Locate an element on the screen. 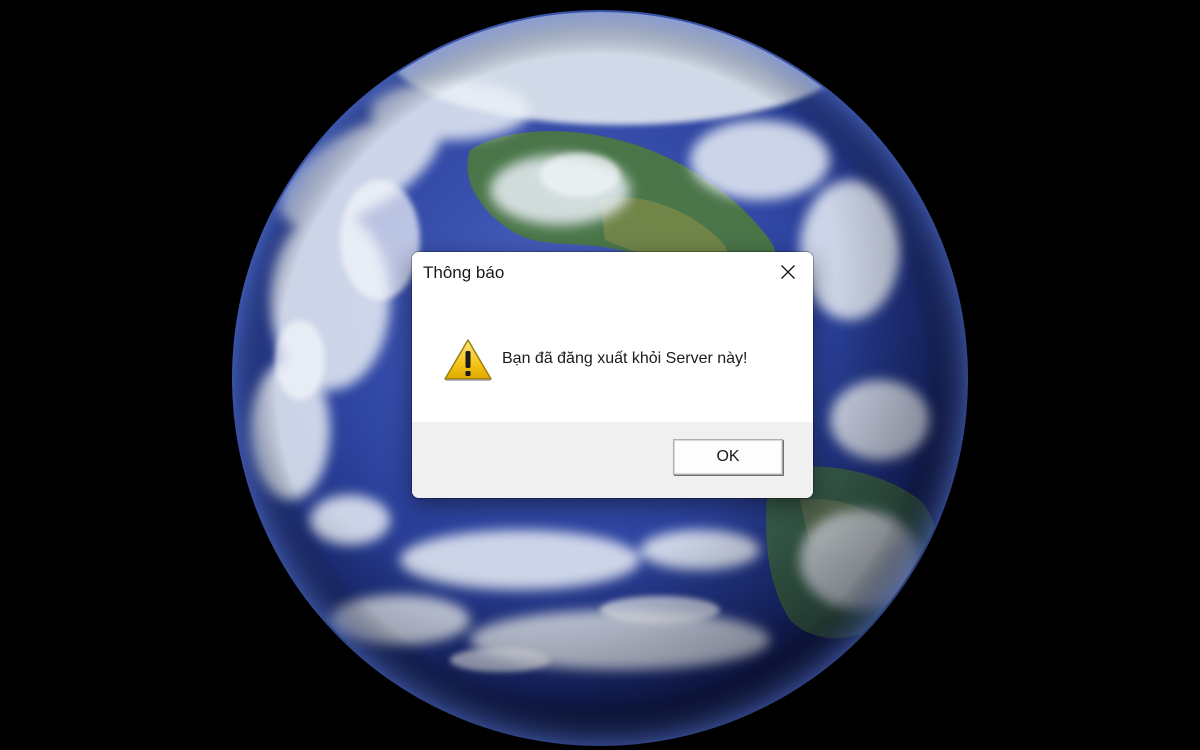 The height and width of the screenshot is (750, 1200). warning-icon is located at coordinates (468, 360).